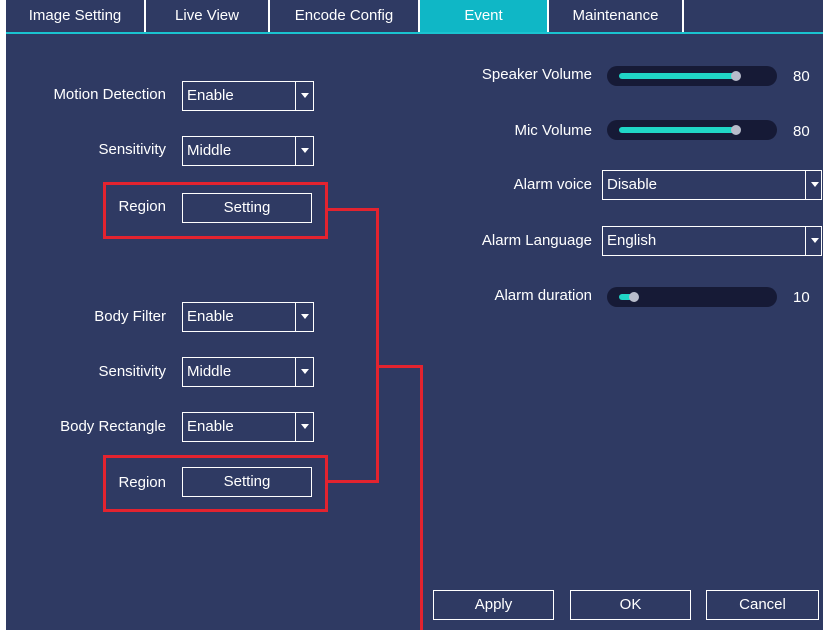 This screenshot has height=630, width=833. What do you see at coordinates (762, 605) in the screenshot?
I see `cancel-button: Cancel` at bounding box center [762, 605].